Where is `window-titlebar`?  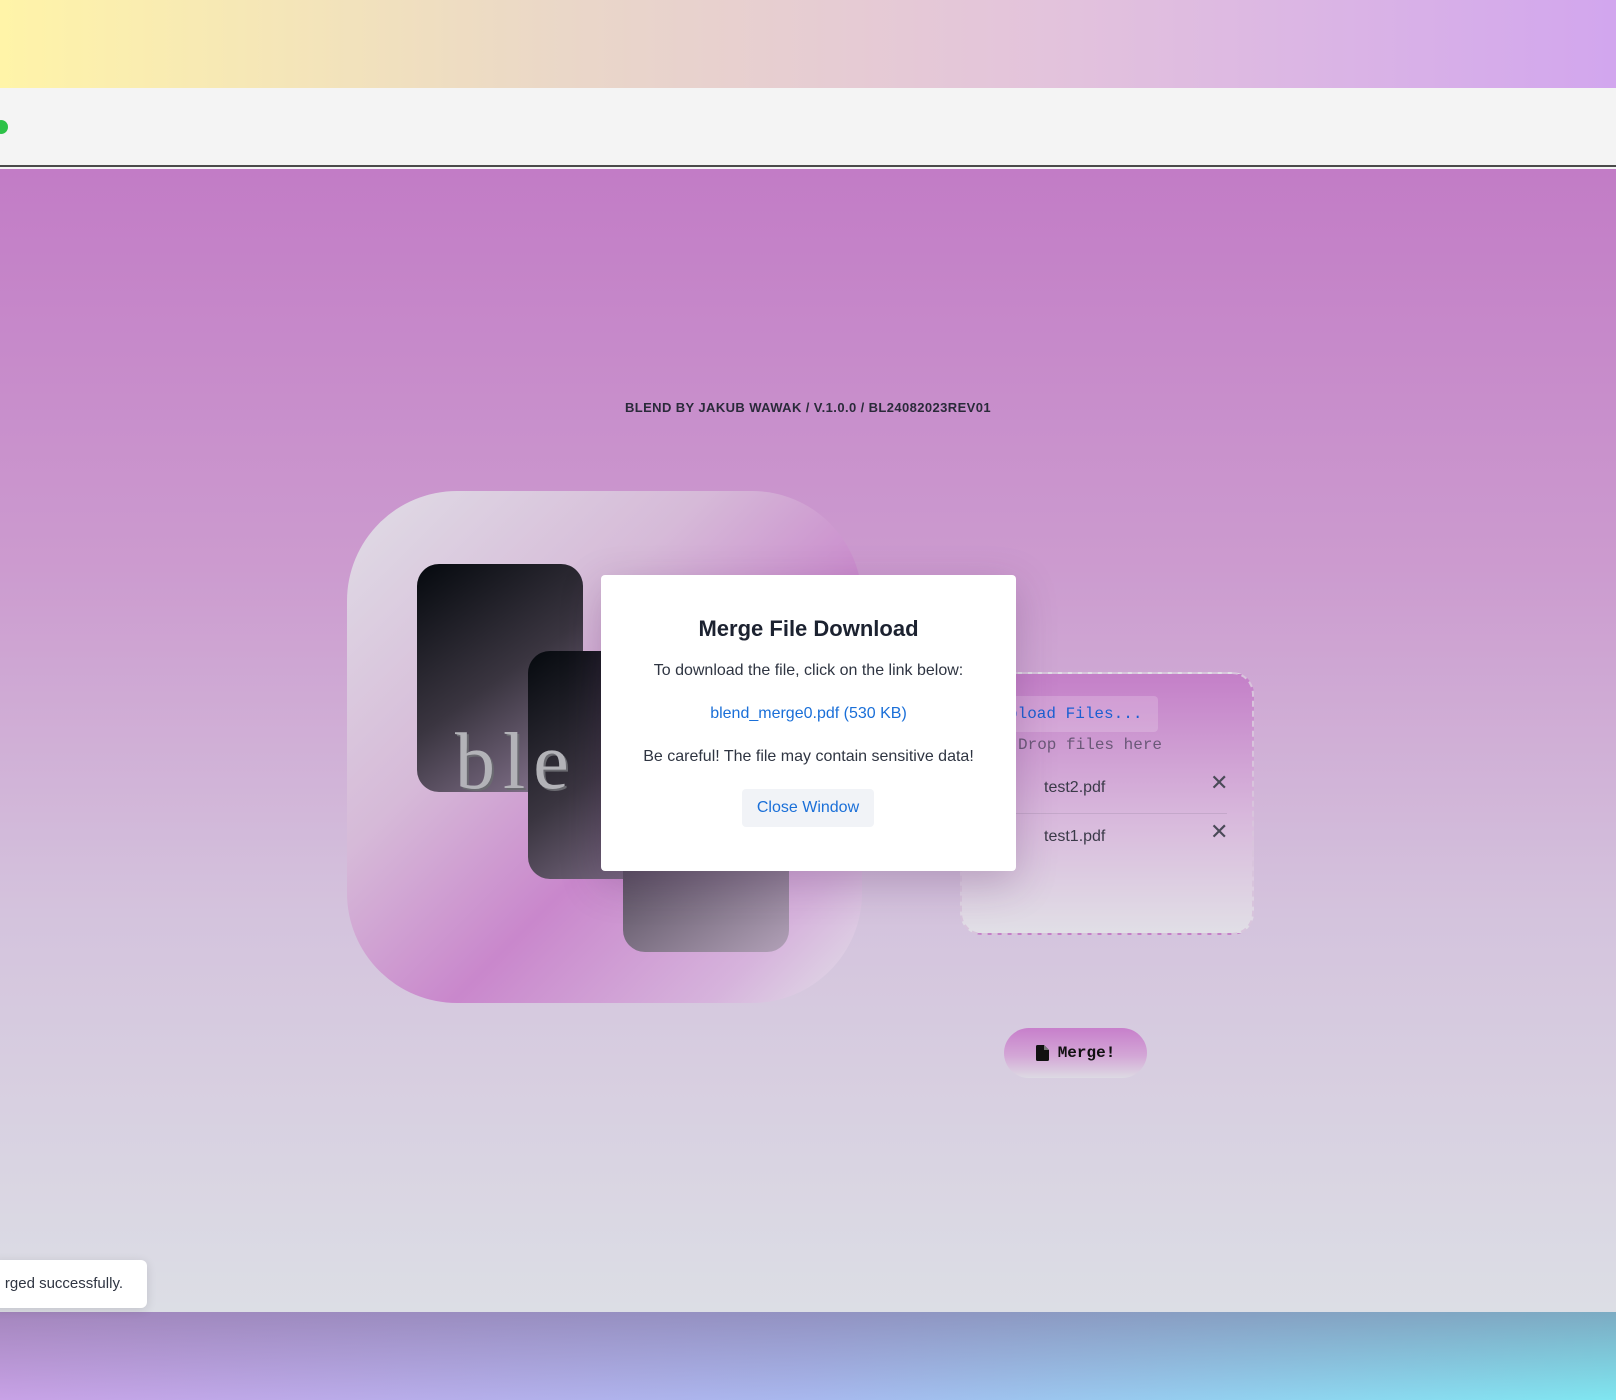
window-titlebar is located at coordinates (808, 127).